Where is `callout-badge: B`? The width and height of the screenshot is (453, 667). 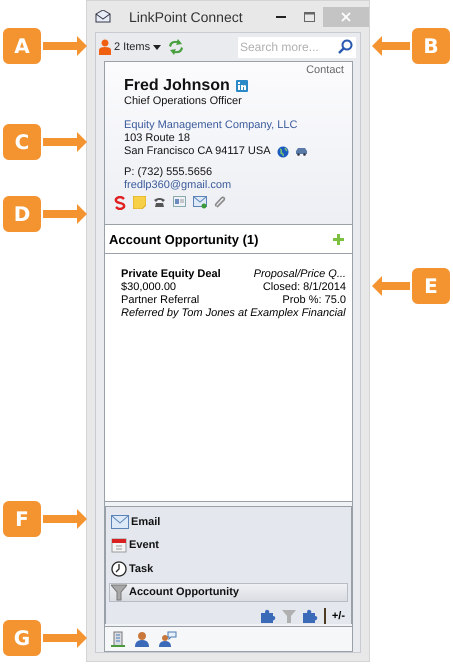
callout-badge: B is located at coordinates (431, 46).